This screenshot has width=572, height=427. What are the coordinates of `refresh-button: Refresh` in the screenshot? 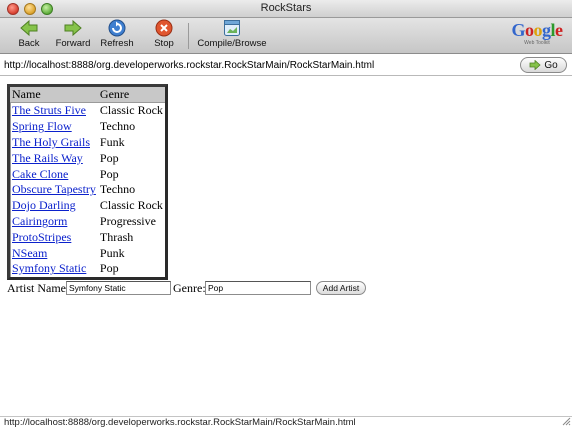 It's located at (117, 36).